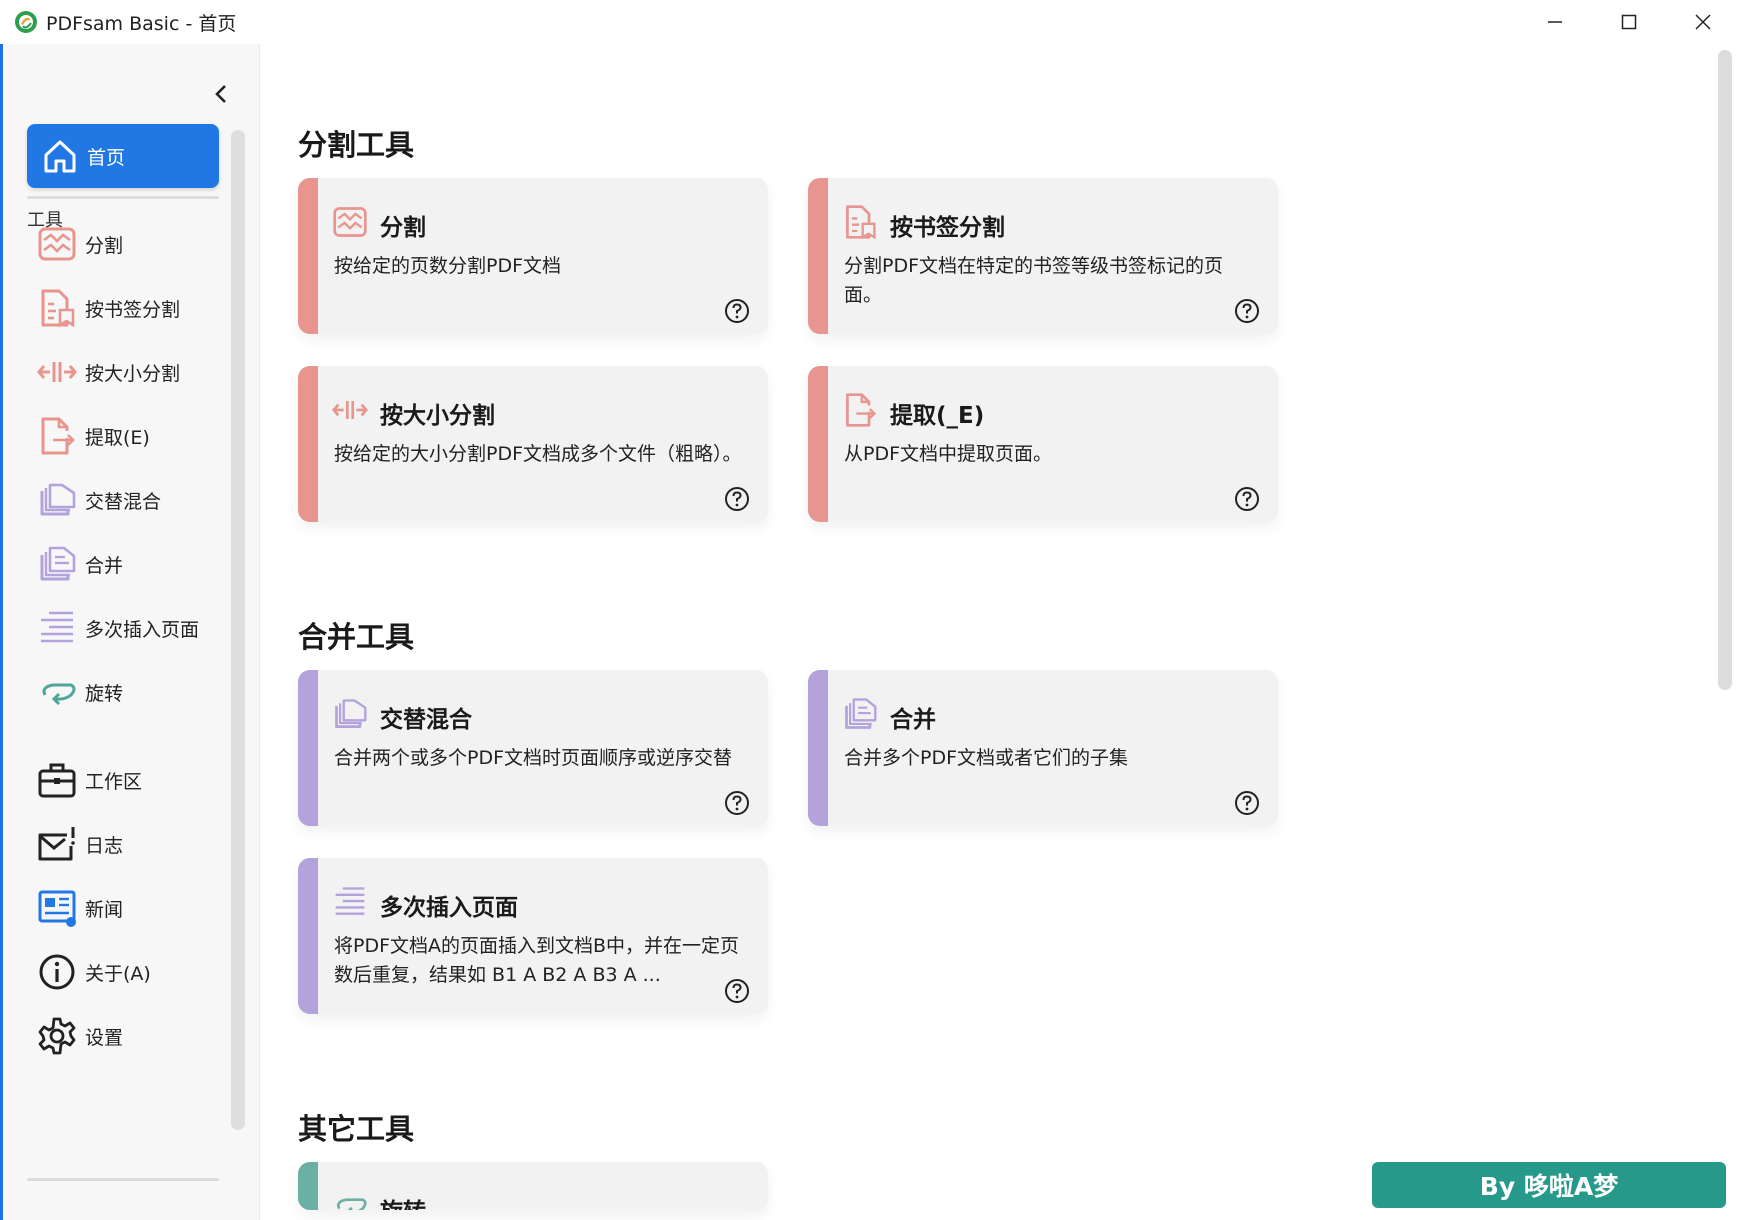  What do you see at coordinates (1549, 1185) in the screenshot?
I see `watermark-banner: By 哆啦A梦` at bounding box center [1549, 1185].